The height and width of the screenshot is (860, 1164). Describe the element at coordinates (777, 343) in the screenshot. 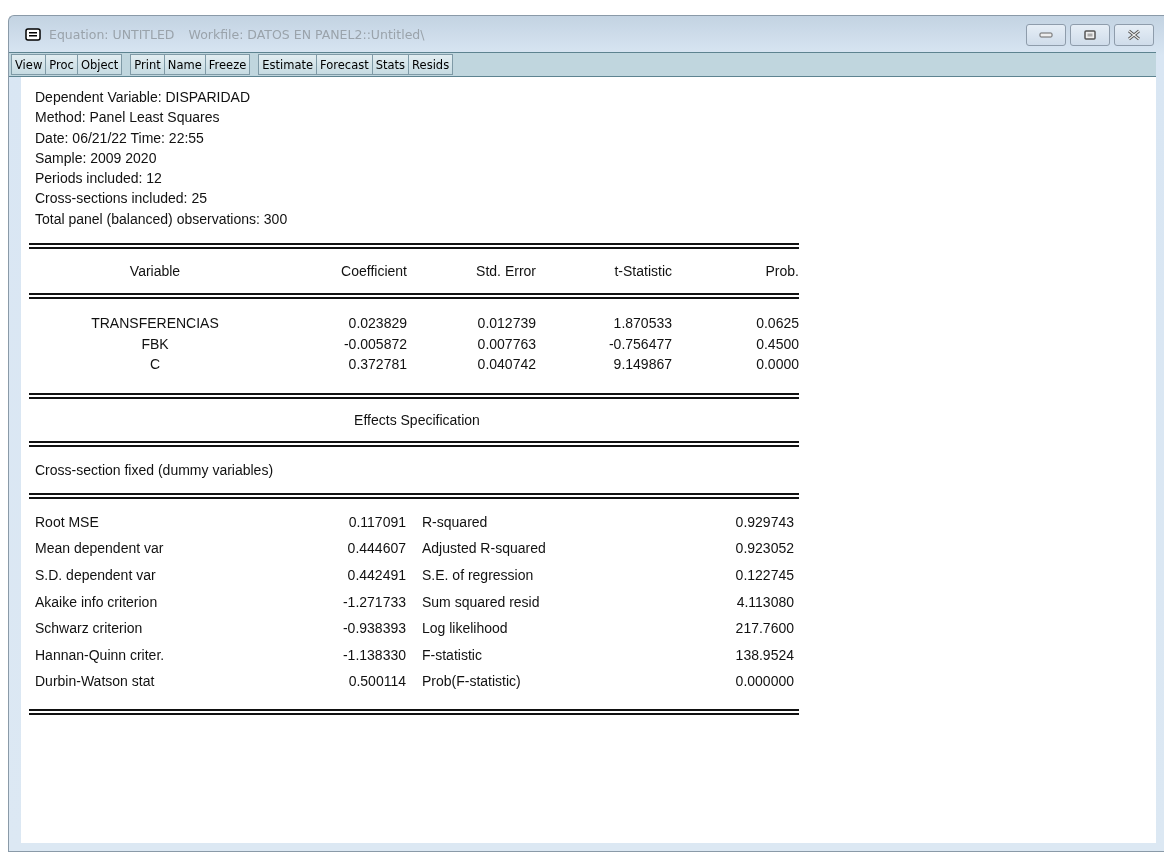

I see `table-cell-text: 0.4500` at that location.